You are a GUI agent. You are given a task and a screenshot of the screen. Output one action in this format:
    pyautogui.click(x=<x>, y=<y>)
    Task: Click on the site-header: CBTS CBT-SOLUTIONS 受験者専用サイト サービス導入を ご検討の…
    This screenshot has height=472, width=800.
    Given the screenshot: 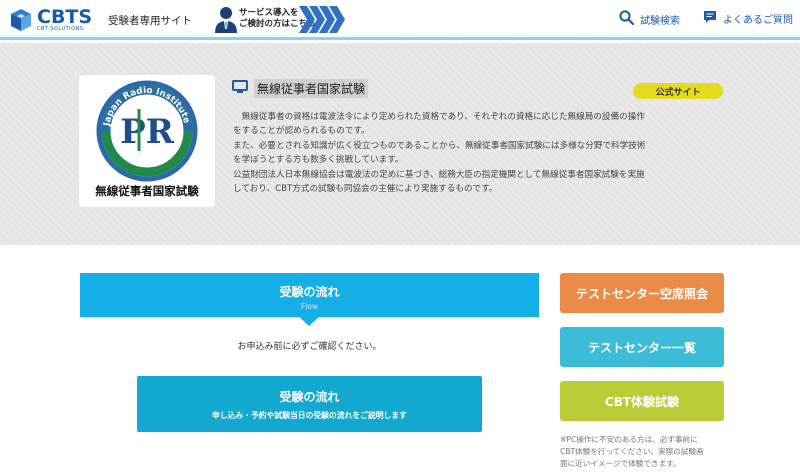 What is the action you would take?
    pyautogui.click(x=400, y=20)
    